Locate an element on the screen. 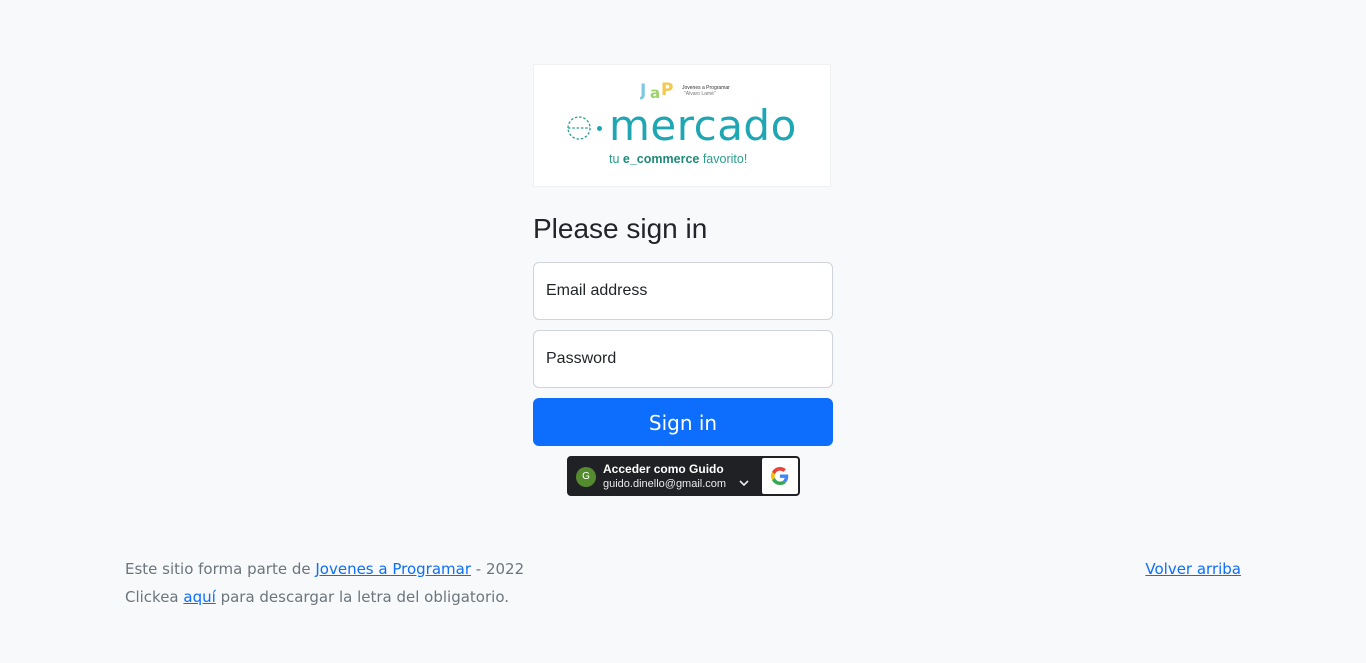 This screenshot has height=663, width=1366. password-field-label: Password is located at coordinates (581, 358).